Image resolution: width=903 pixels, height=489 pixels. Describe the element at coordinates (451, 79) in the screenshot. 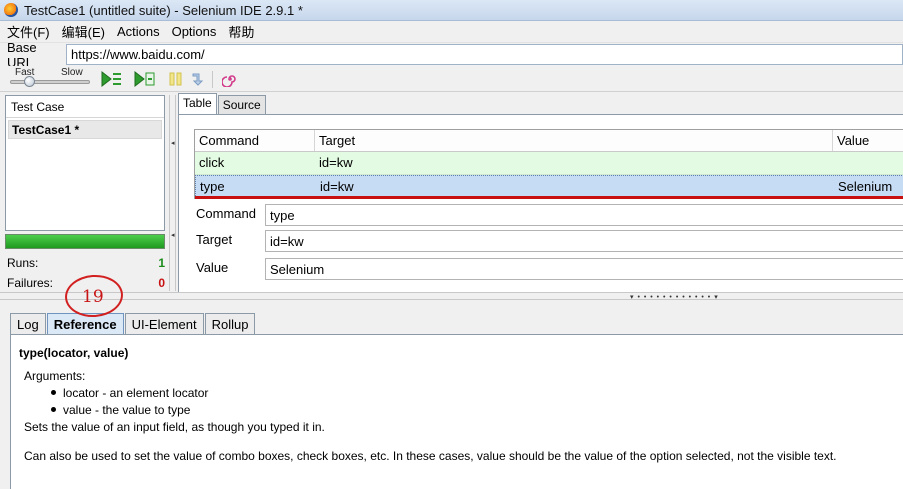

I see `toolbar: Fast Slow` at that location.